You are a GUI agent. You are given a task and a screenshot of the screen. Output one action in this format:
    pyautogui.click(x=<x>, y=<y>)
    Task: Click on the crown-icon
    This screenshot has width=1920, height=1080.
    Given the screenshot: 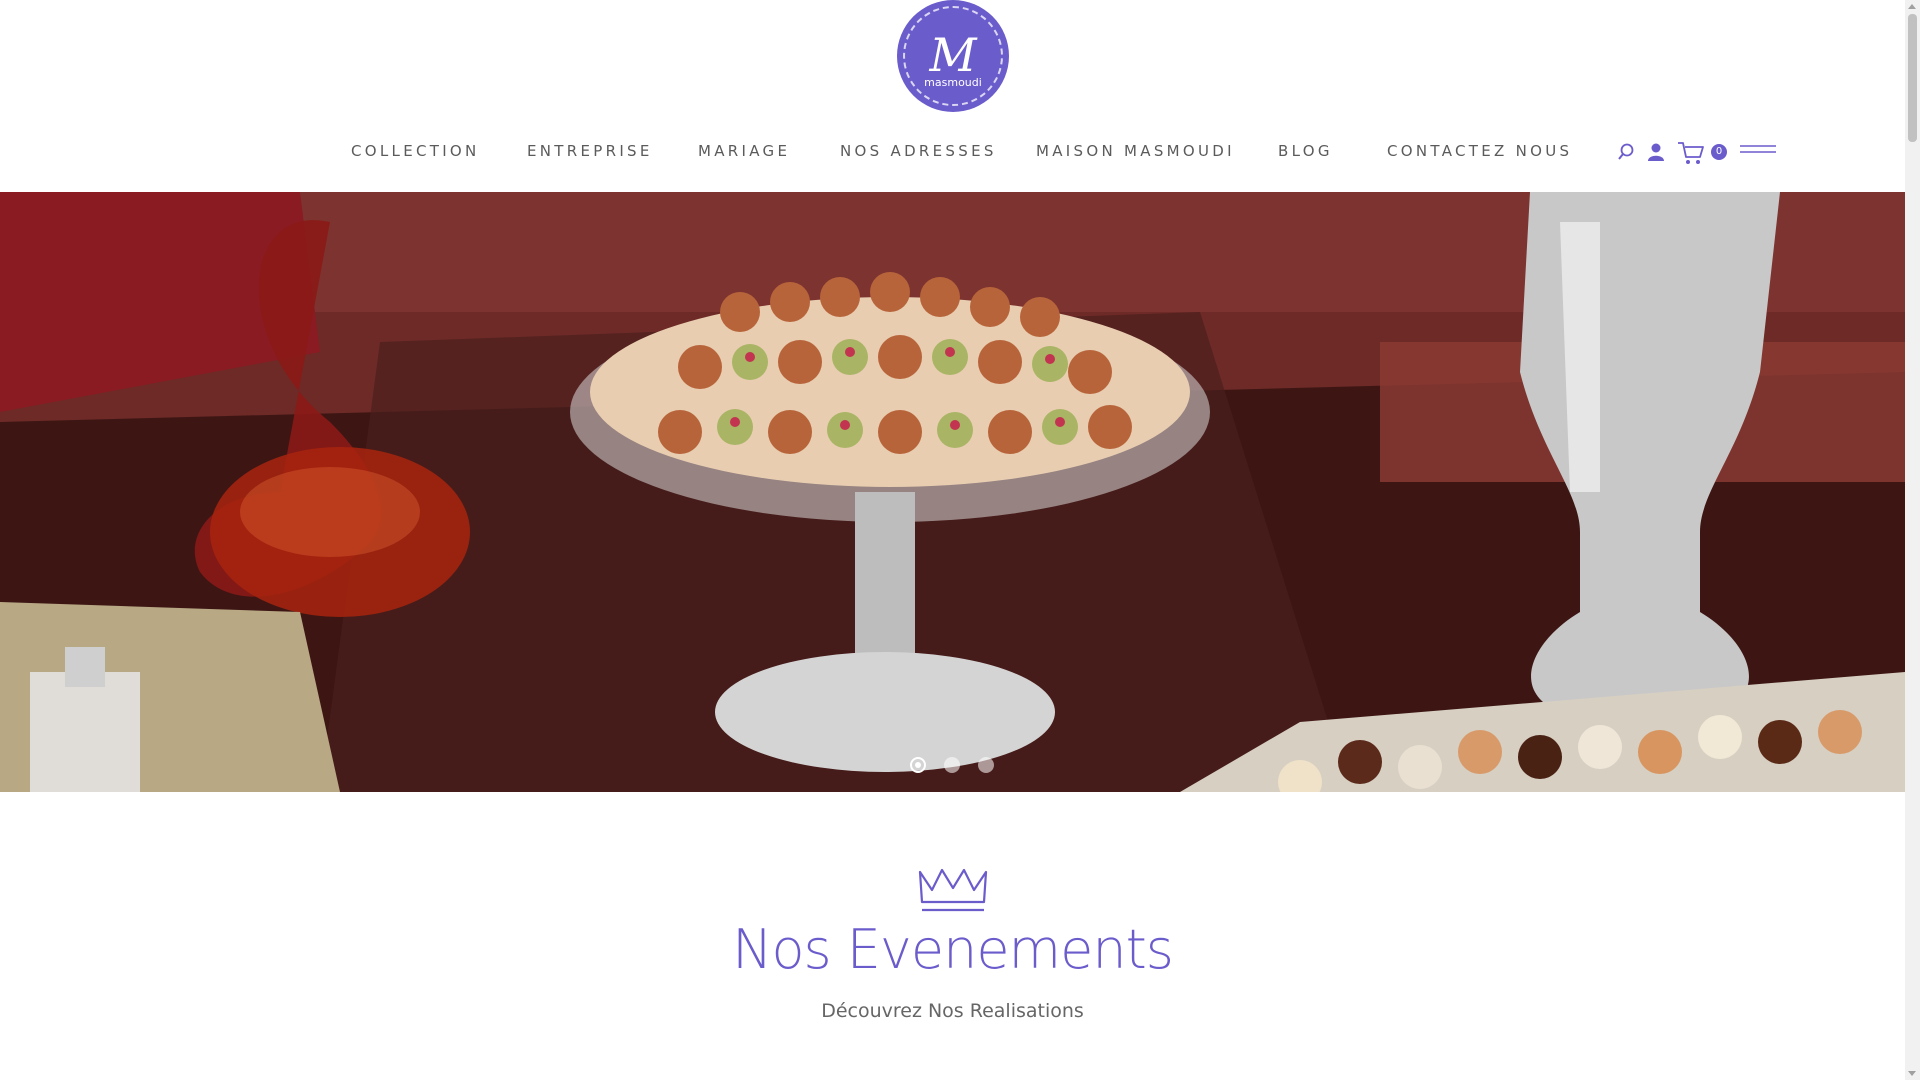 What is the action you would take?
    pyautogui.click(x=953, y=890)
    